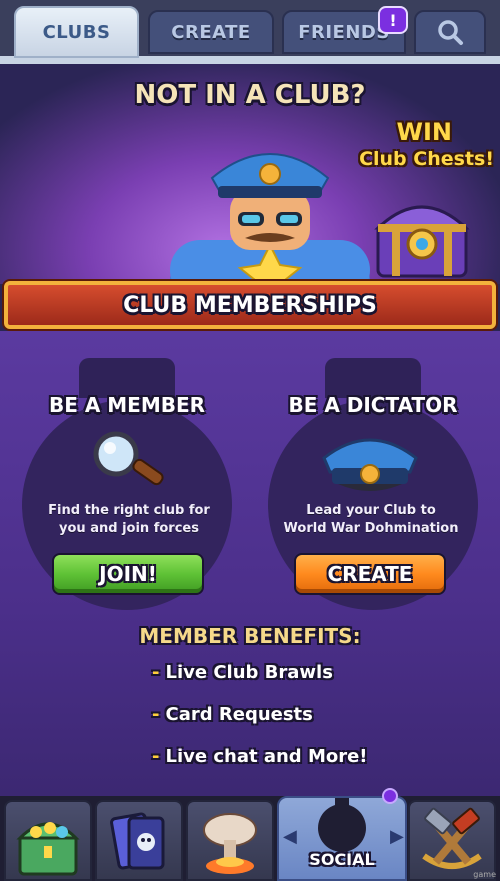 The height and width of the screenshot is (881, 500). What do you see at coordinates (370, 464) in the screenshot?
I see `officer-cap-icon` at bounding box center [370, 464].